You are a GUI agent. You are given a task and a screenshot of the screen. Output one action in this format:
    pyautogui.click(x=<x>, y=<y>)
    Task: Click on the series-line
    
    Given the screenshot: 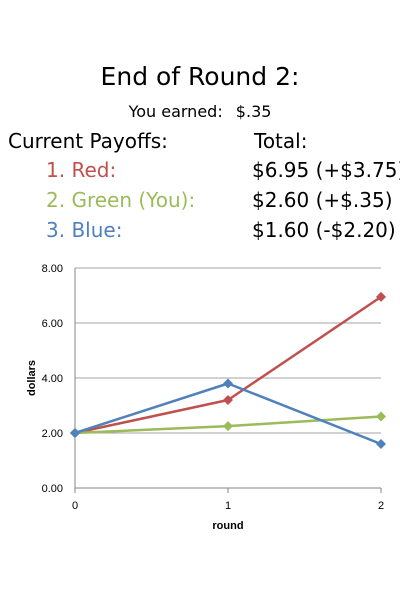 What is the action you would take?
    pyautogui.click(x=228, y=414)
    